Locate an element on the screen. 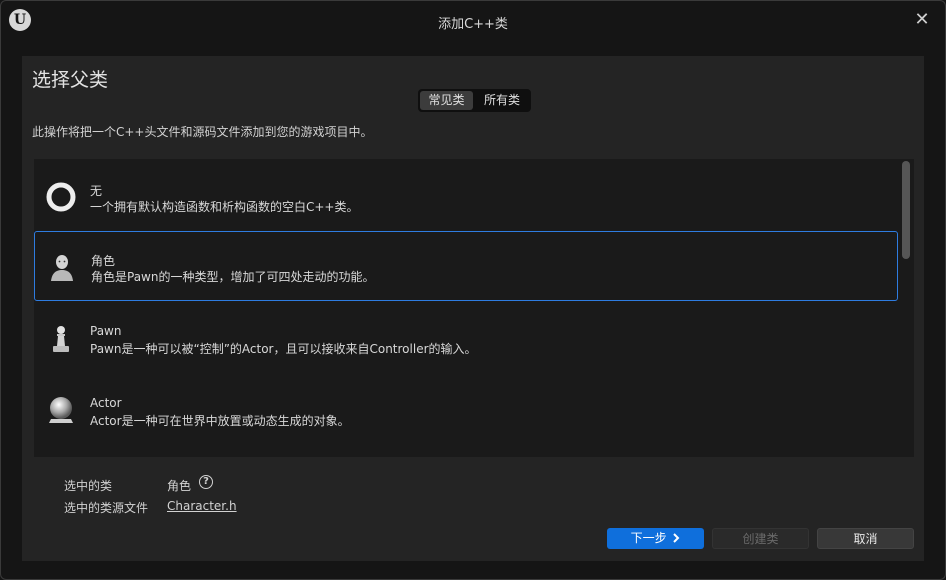 The height and width of the screenshot is (580, 946). class-filter-tabs: 常见类 所有类 is located at coordinates (474, 100).